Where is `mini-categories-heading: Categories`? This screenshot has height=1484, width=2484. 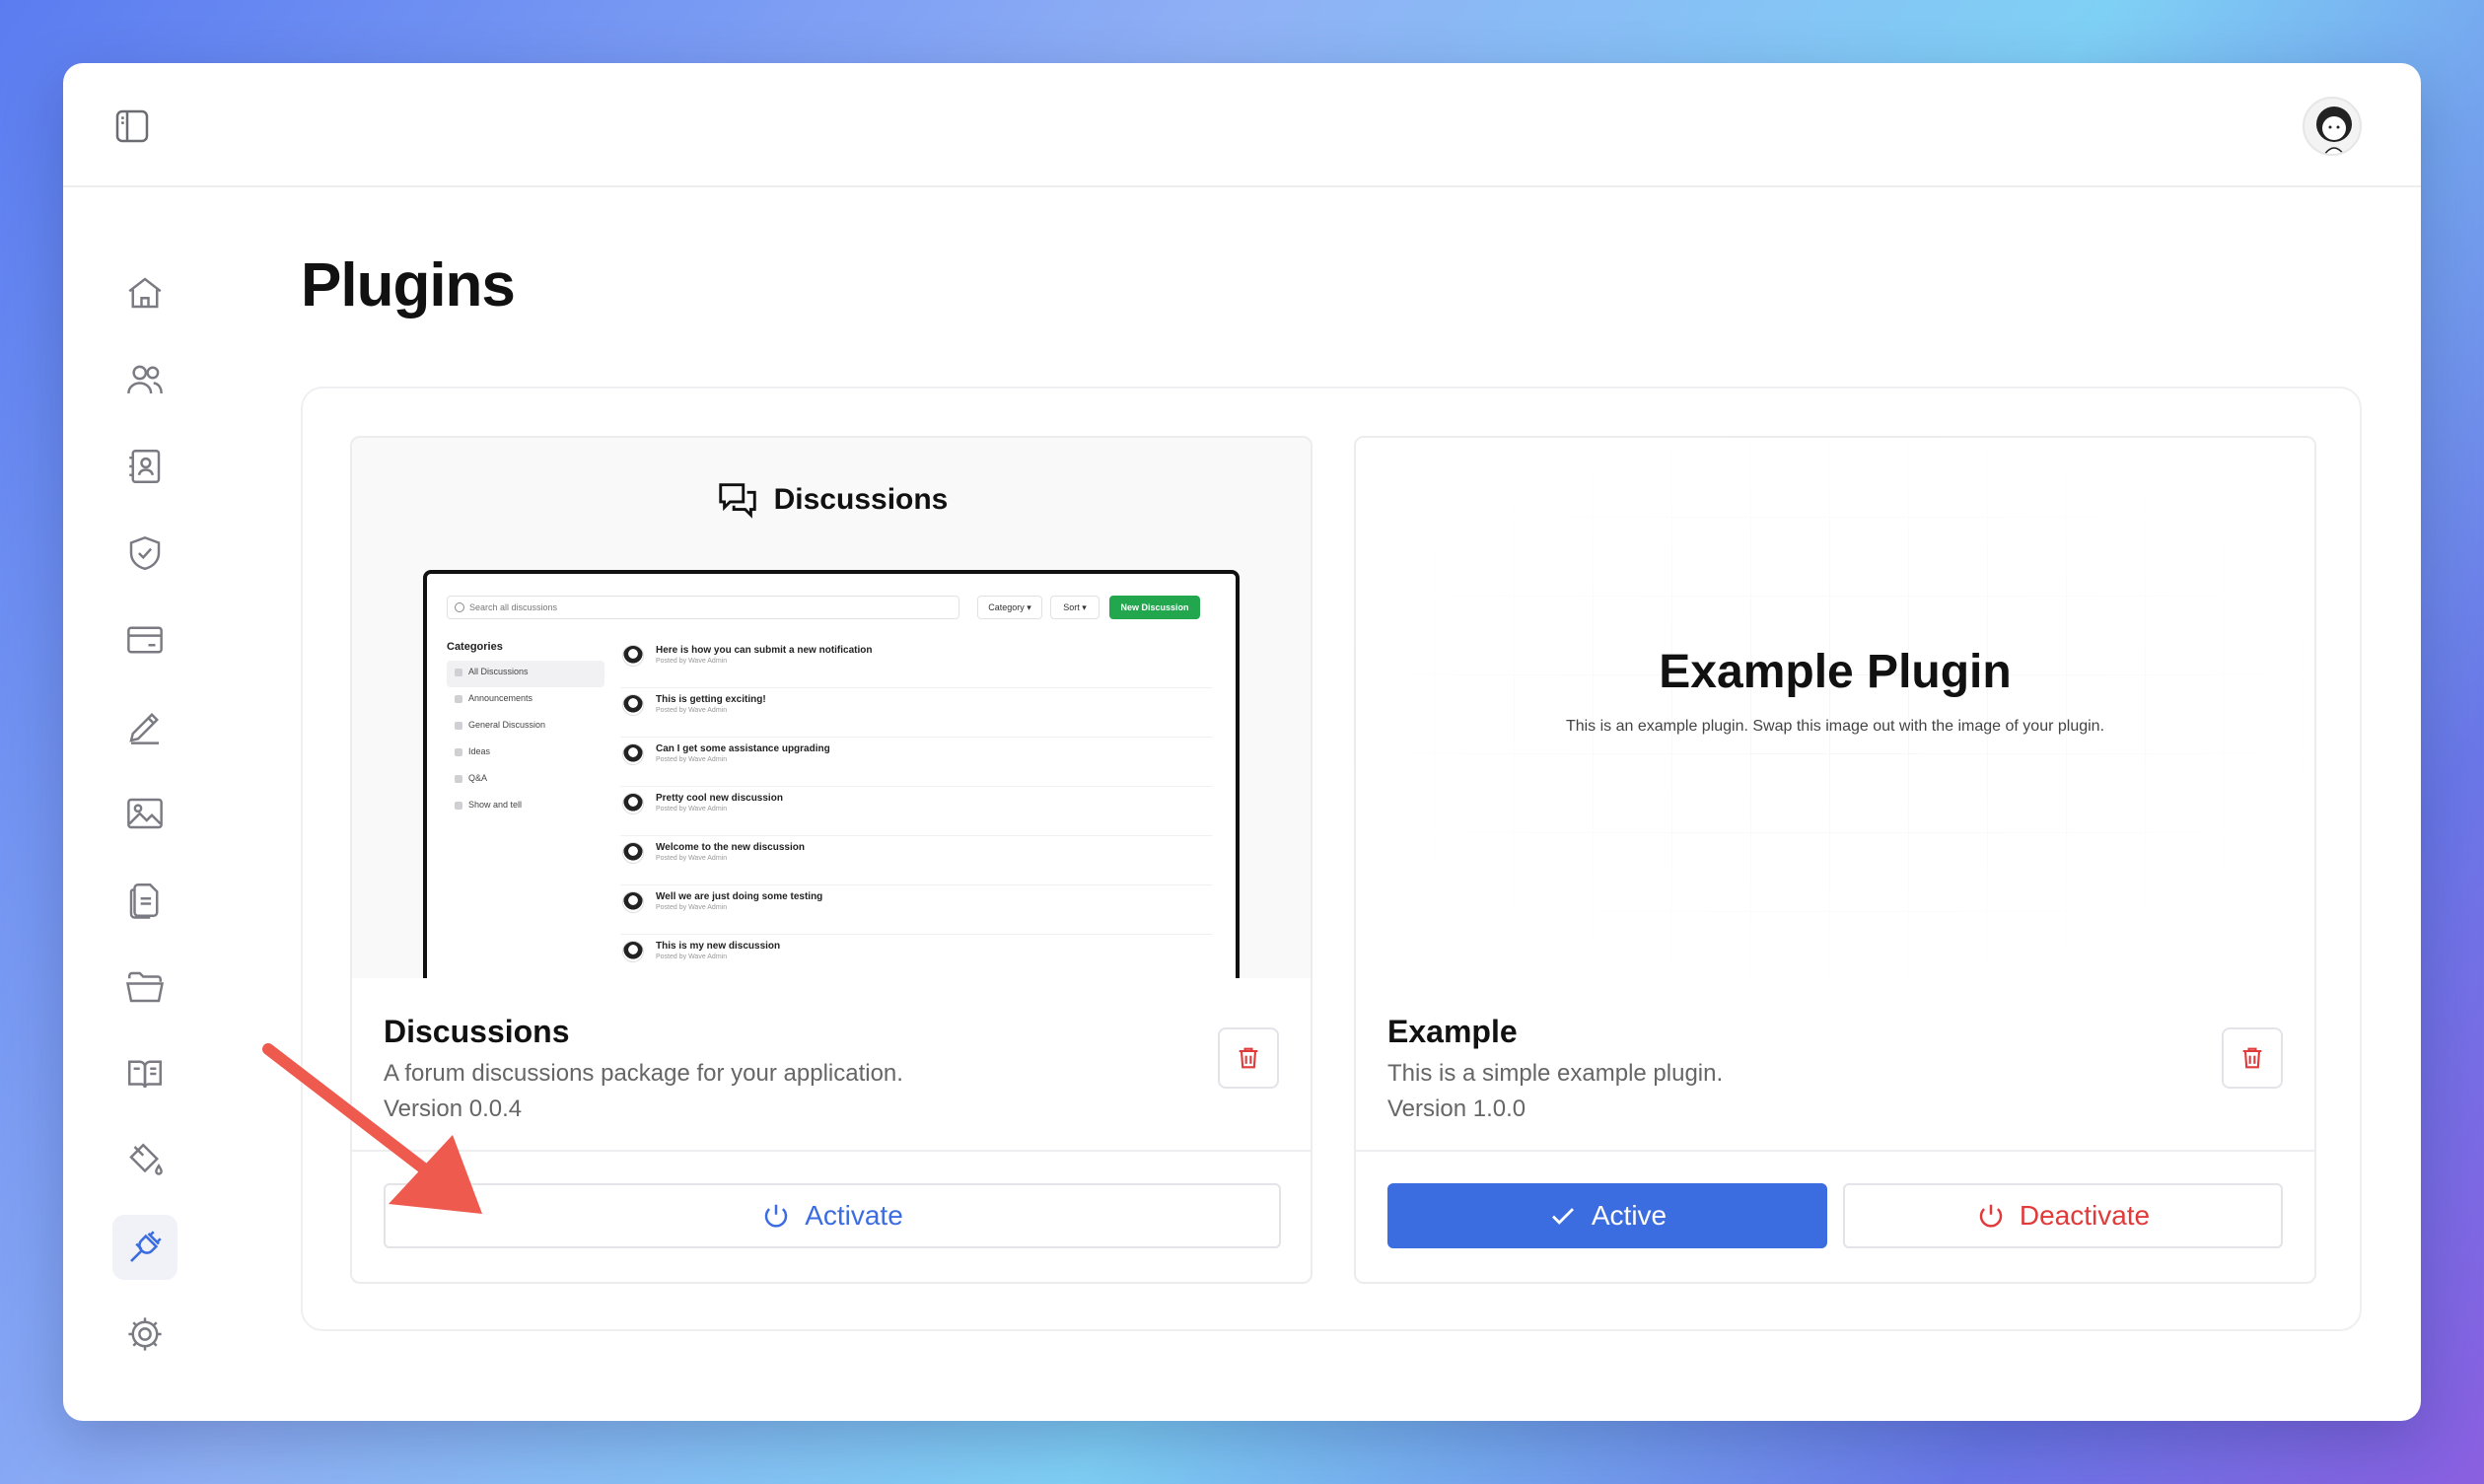
mini-categories-heading: Categories is located at coordinates (475, 647).